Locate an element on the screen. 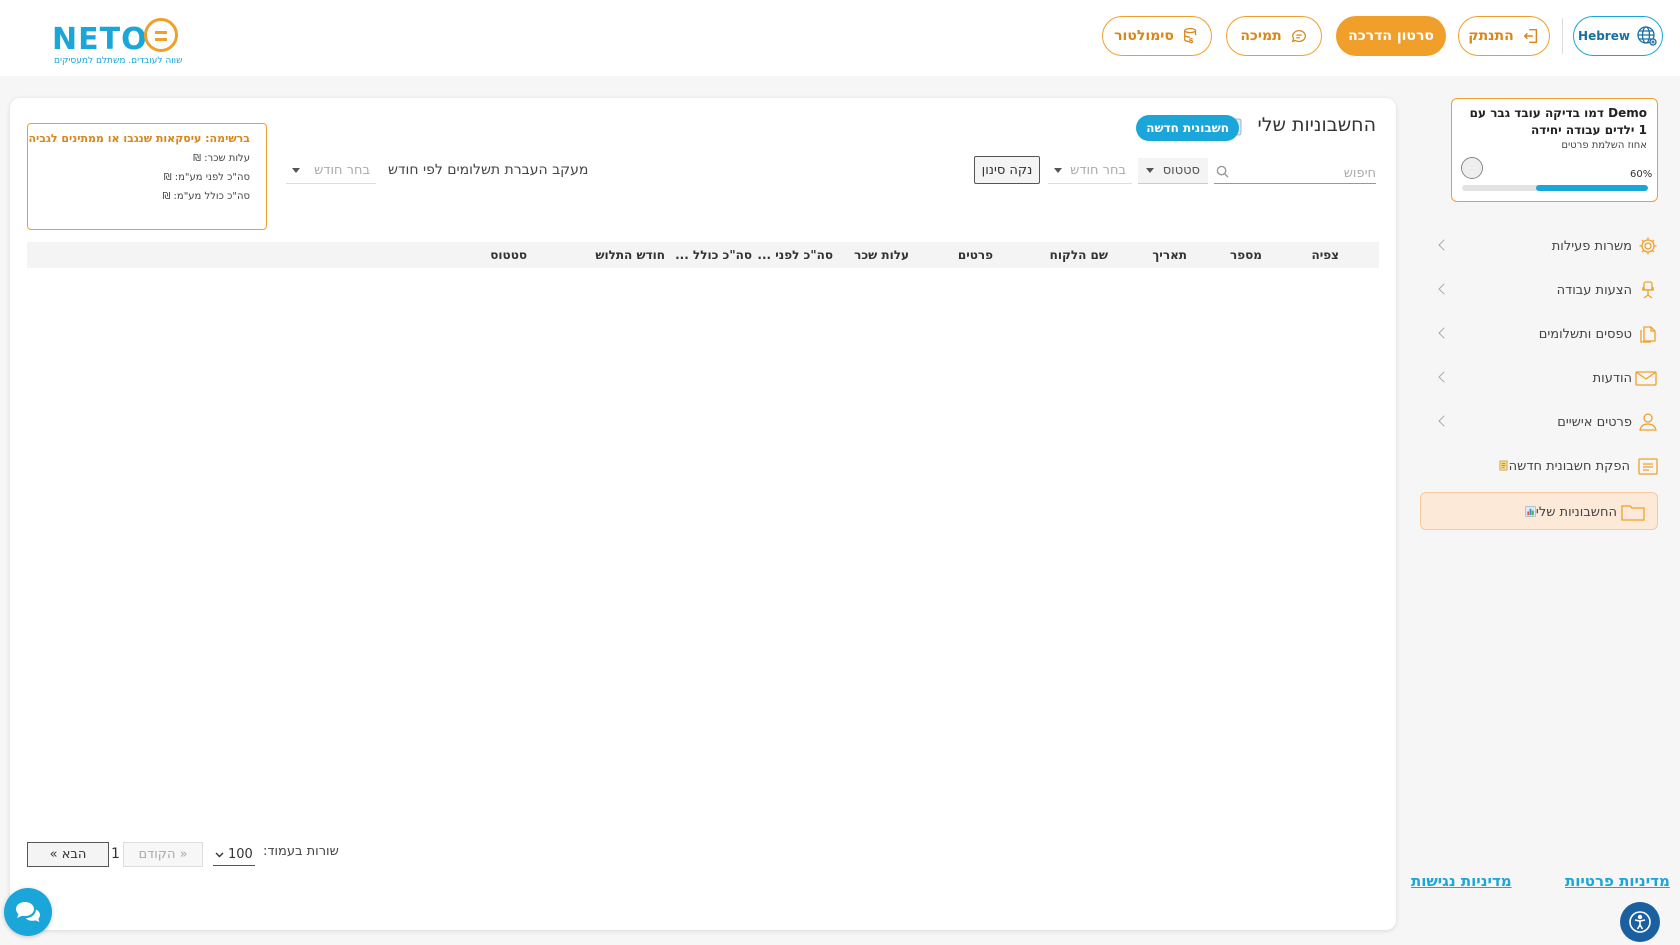  summary-total-before-vat: סה"כ לפני מע"מ: ₪ is located at coordinates (206, 177).